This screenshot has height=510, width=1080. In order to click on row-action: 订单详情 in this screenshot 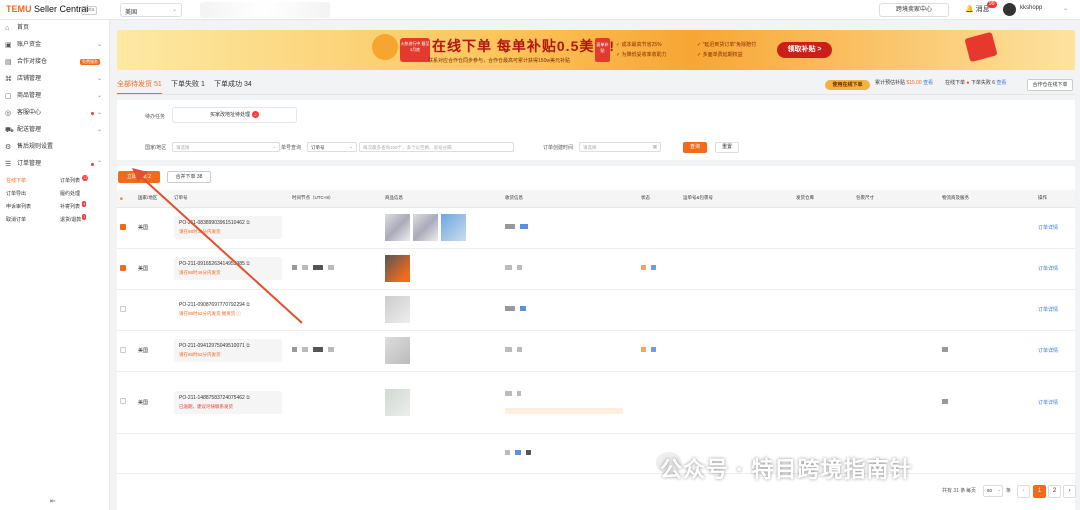, I will do `click(1055, 402)`.